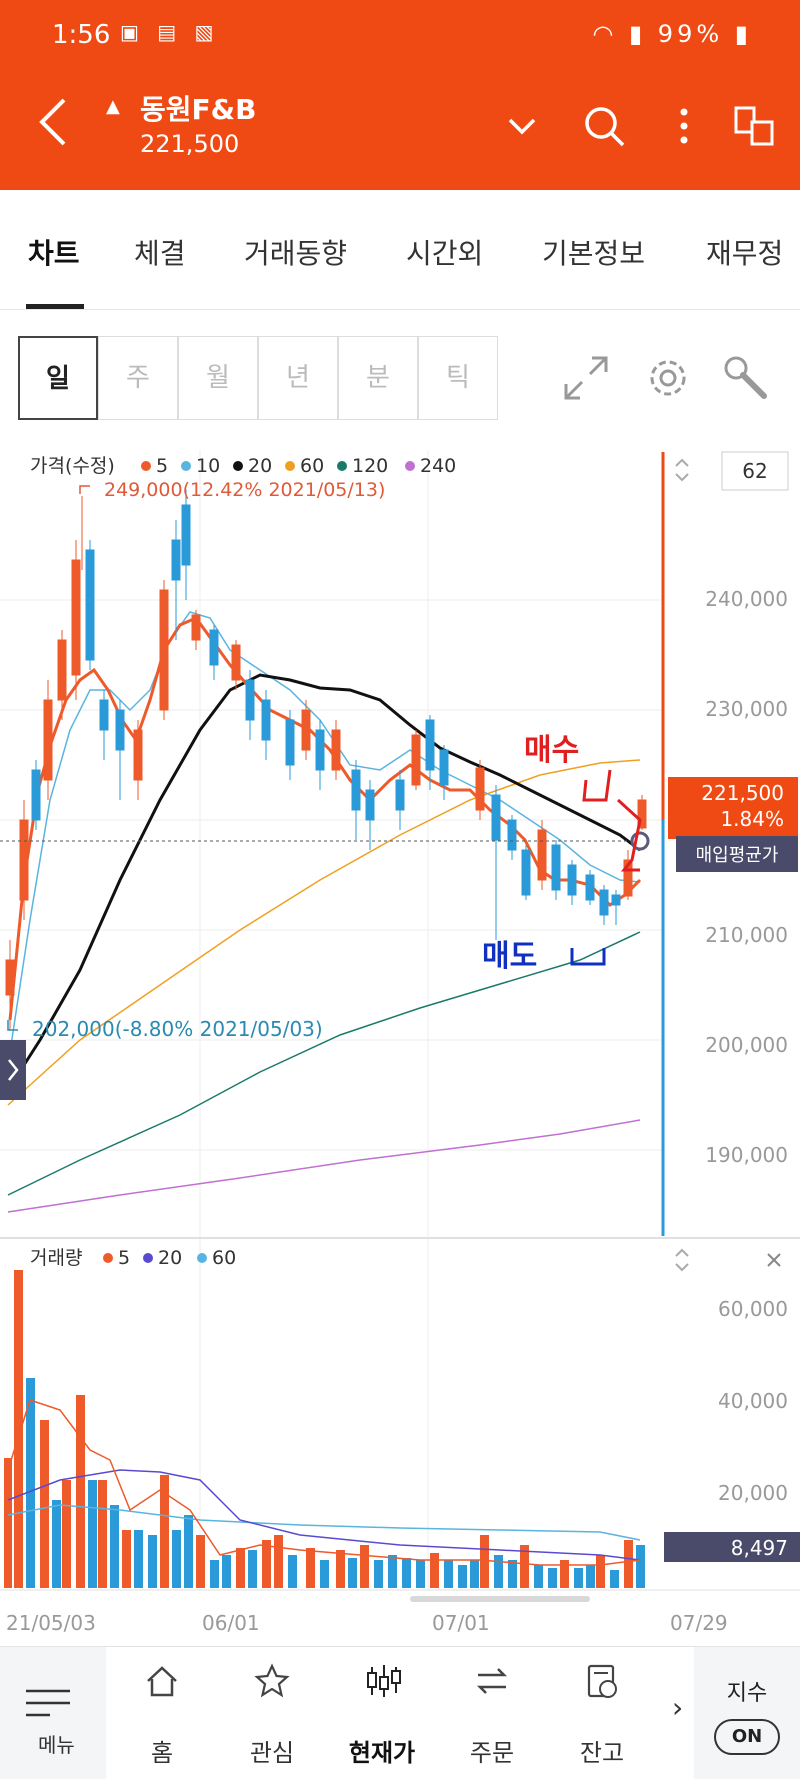  I want to click on price-tick-230000: 230,000, so click(746, 709).